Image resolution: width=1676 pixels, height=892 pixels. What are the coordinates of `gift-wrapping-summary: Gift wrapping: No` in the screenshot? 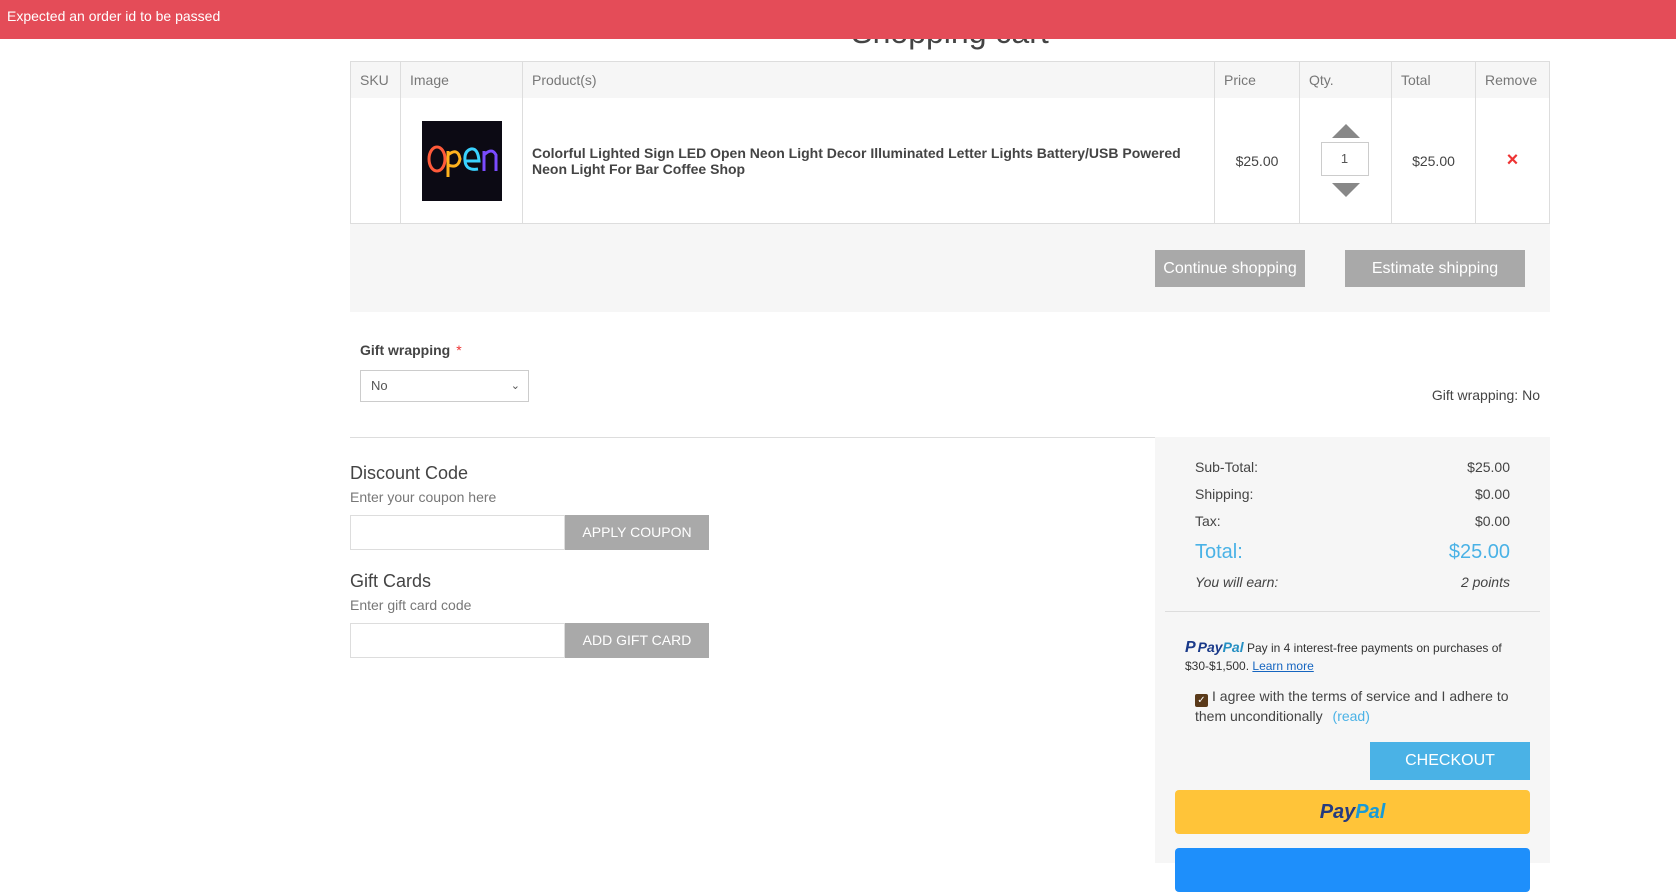 It's located at (1485, 395).